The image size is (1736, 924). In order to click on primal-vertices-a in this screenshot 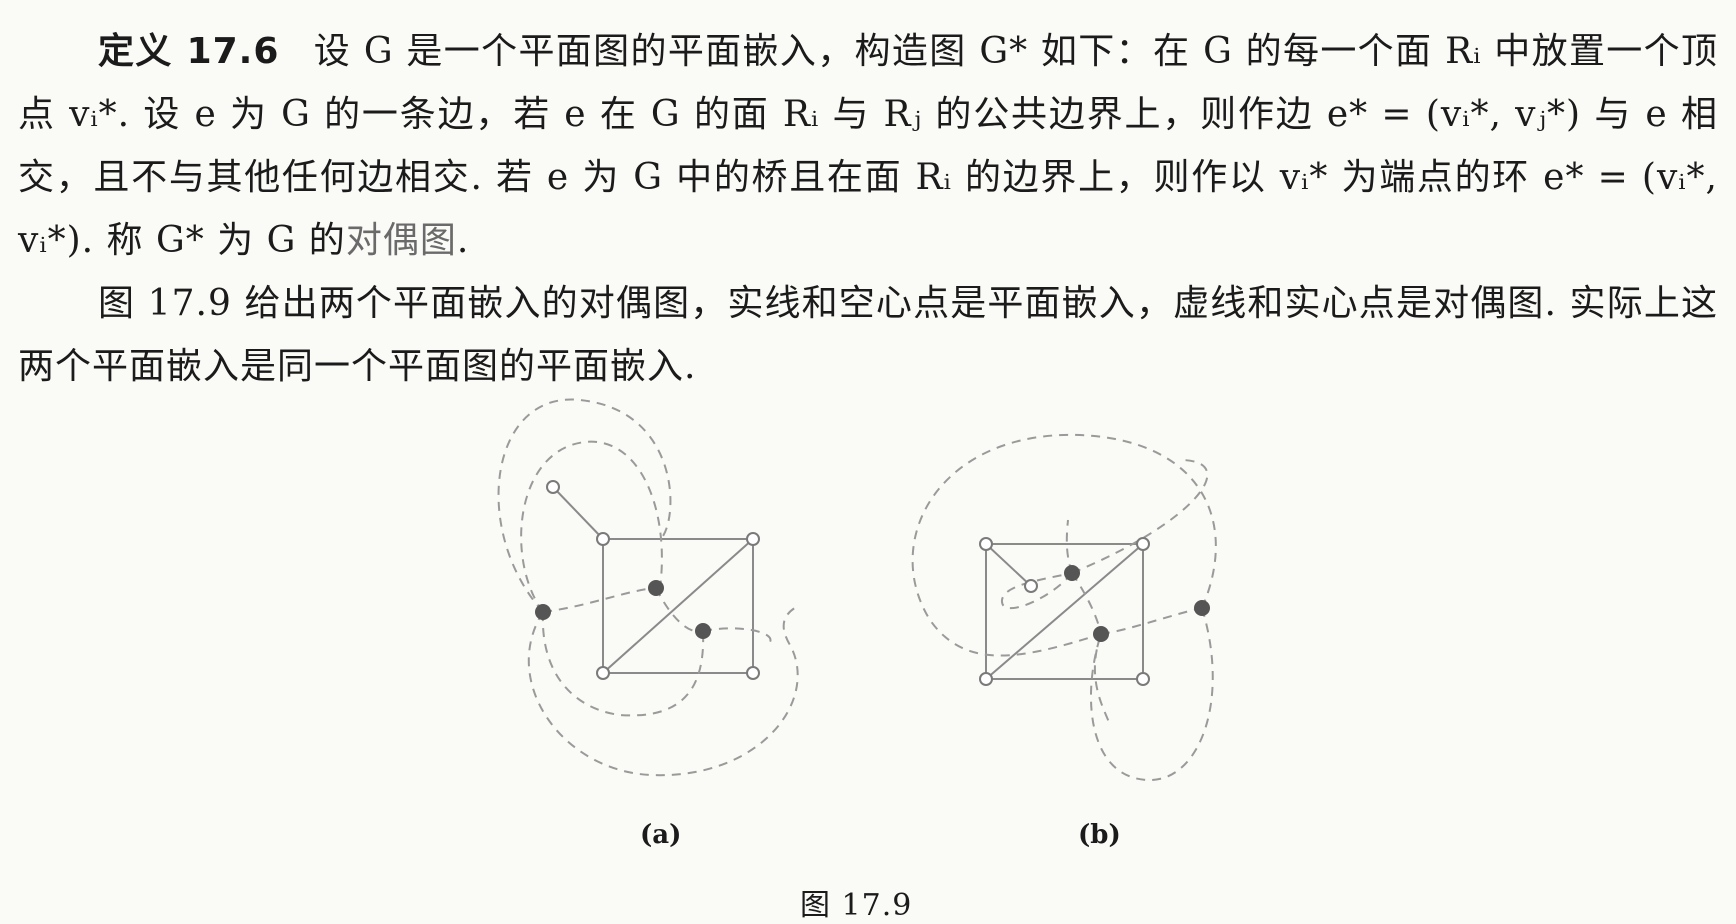, I will do `click(653, 580)`.